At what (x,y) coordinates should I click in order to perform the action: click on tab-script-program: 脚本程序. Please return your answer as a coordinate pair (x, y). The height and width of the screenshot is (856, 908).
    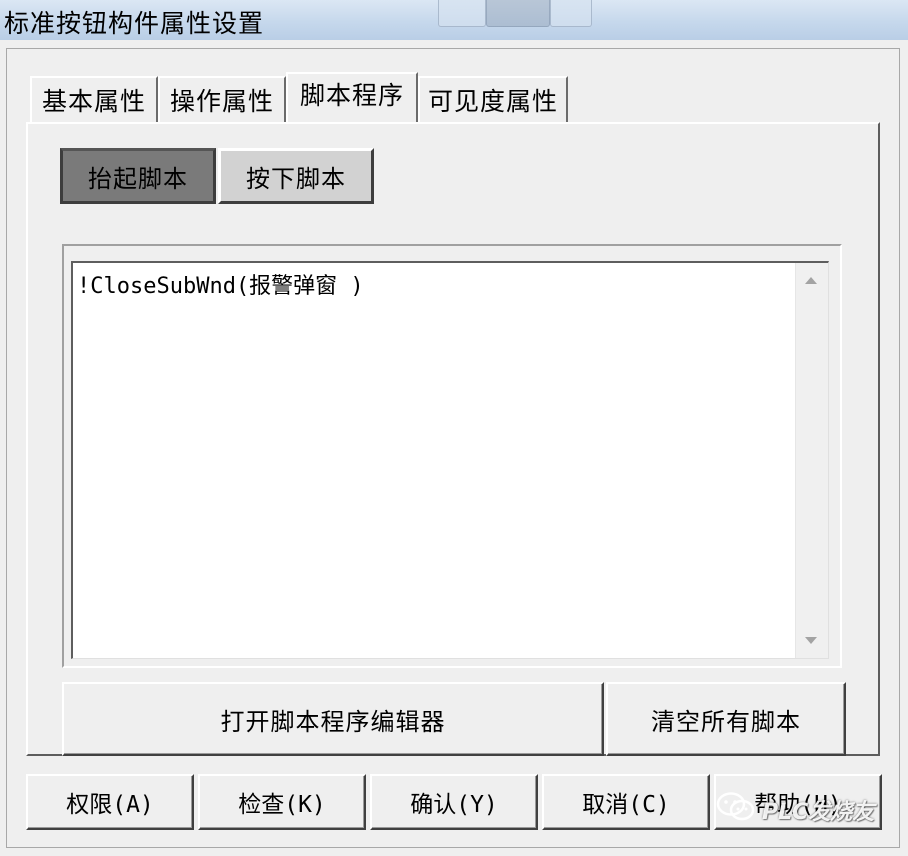
    Looking at the image, I should click on (352, 97).